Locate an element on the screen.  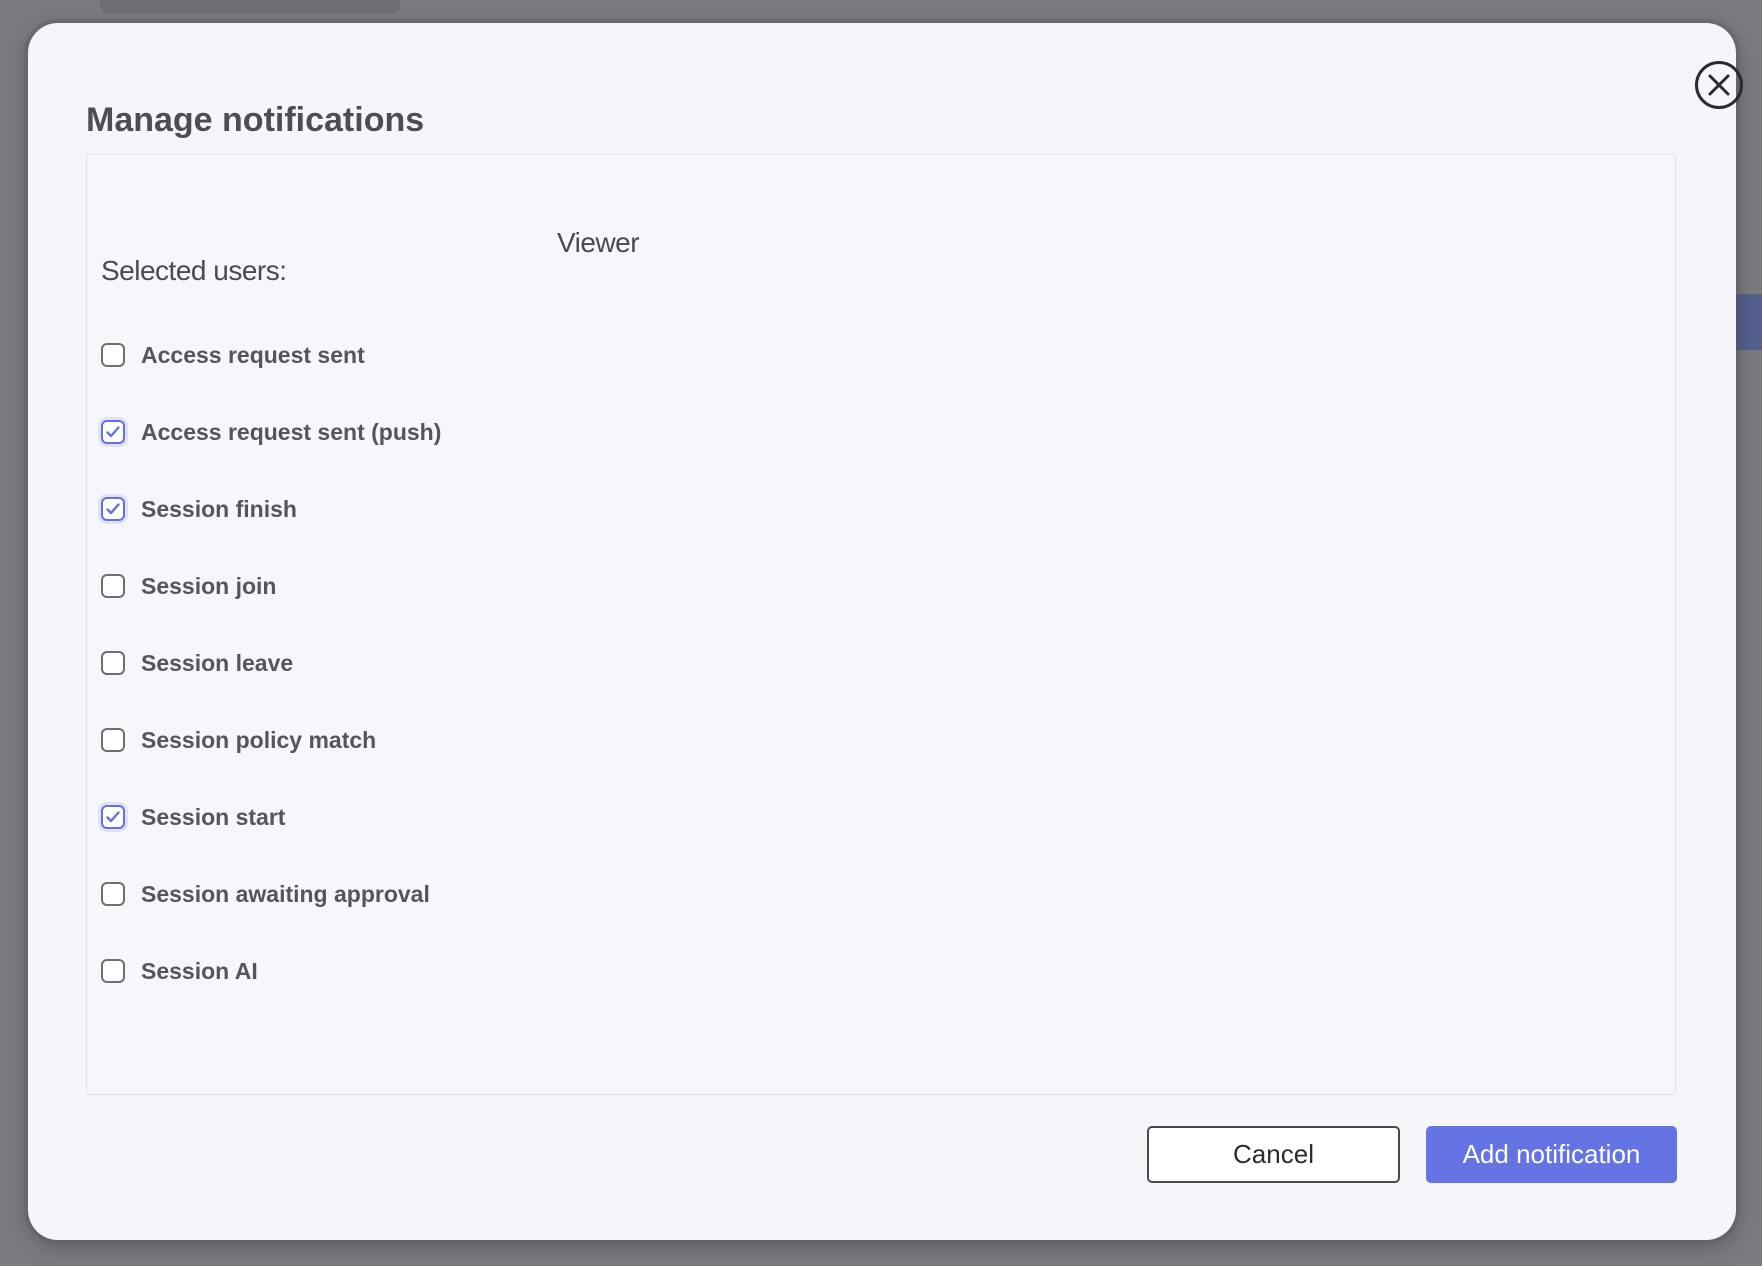
option-session-policy-match: Session policy match is located at coordinates (238, 740).